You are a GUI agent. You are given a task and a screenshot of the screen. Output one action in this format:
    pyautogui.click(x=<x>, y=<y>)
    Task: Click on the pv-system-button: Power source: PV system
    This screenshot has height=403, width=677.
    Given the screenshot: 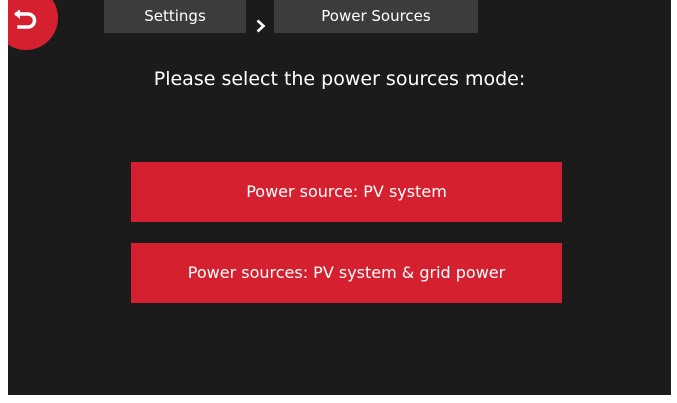 What is the action you would take?
    pyautogui.click(x=346, y=192)
    